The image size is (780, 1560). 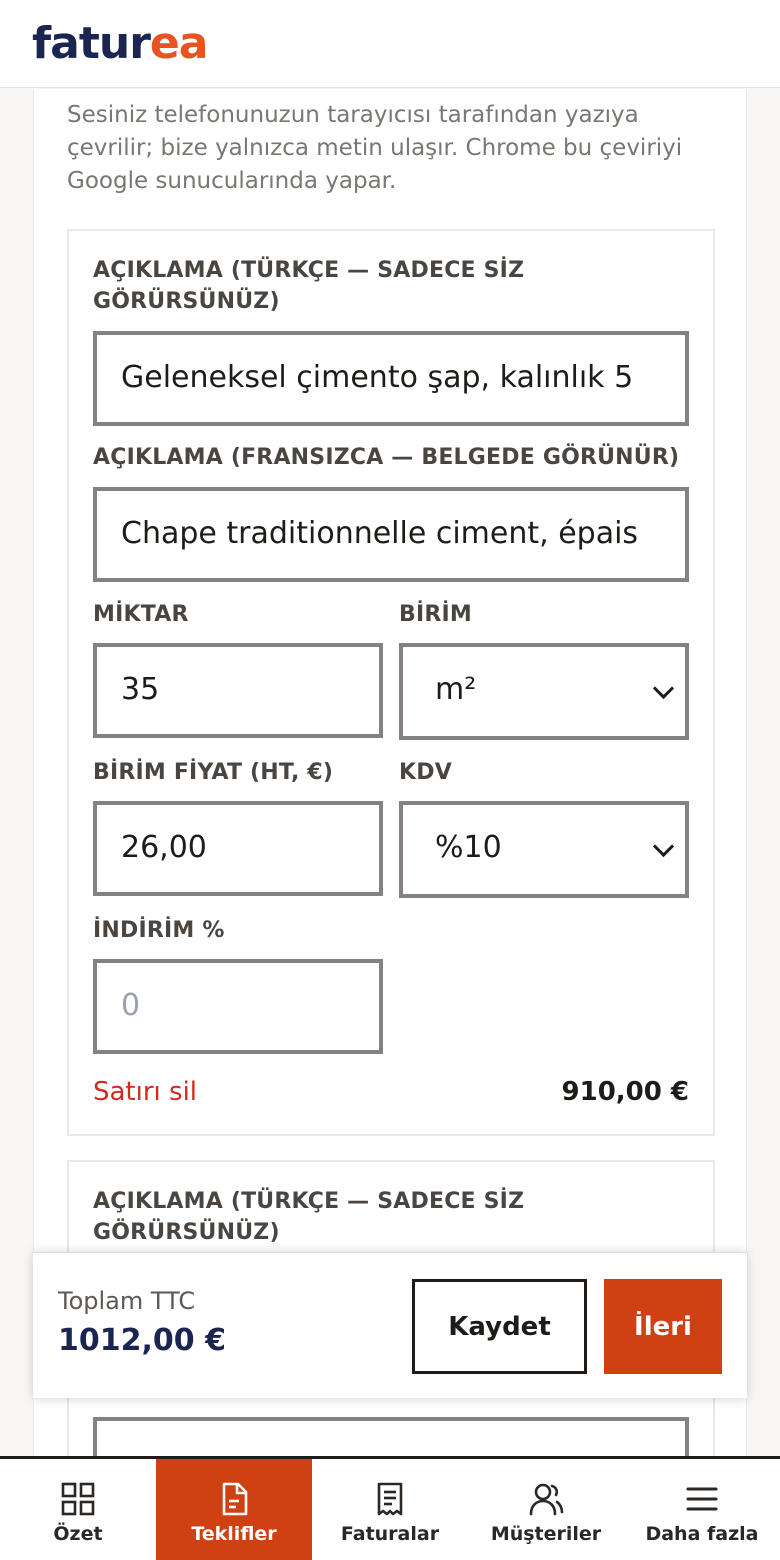 What do you see at coordinates (234, 1534) in the screenshot?
I see `nav-item-label: Teklifler` at bounding box center [234, 1534].